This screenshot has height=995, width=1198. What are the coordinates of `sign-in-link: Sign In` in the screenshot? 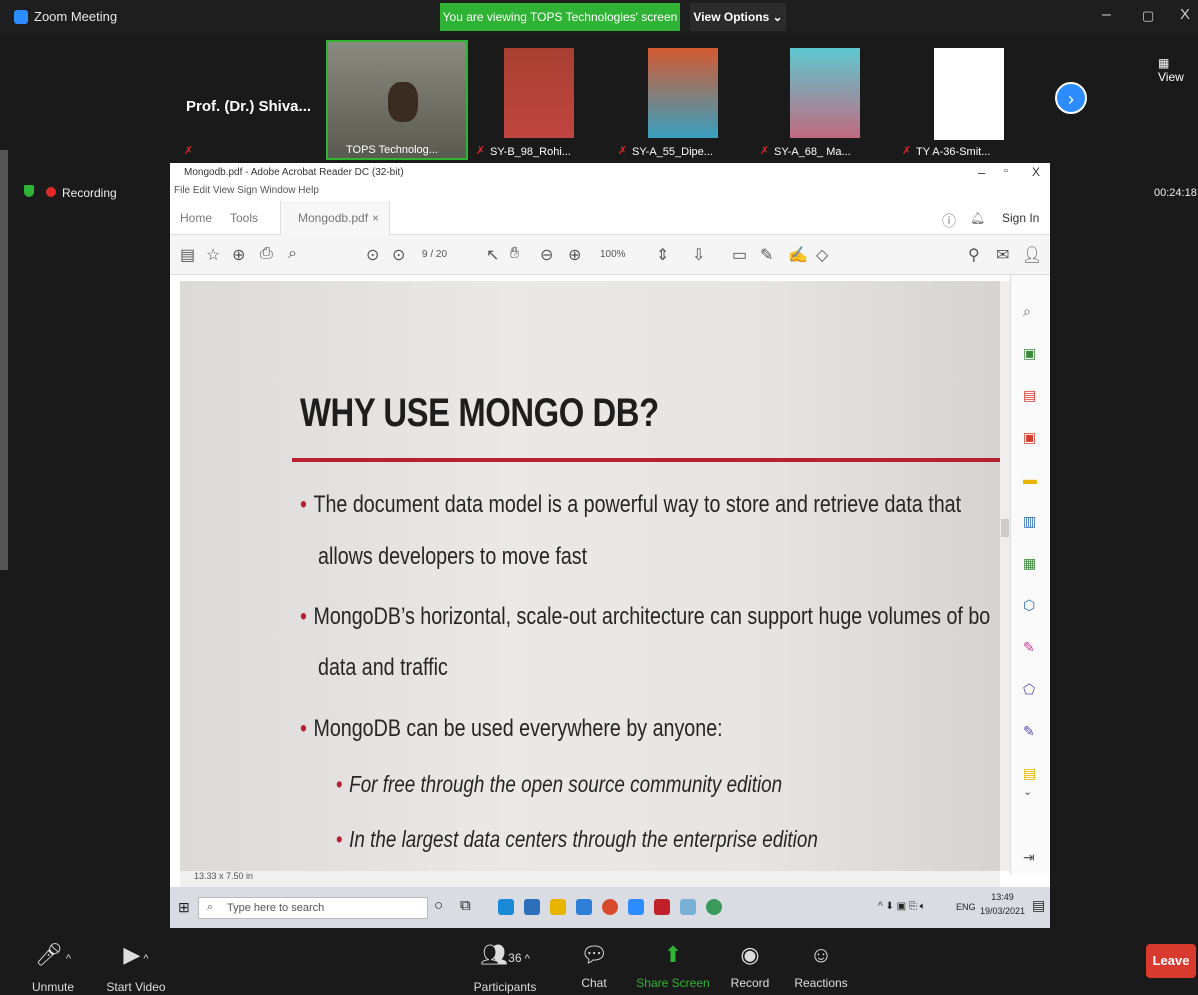 It's located at (1020, 218).